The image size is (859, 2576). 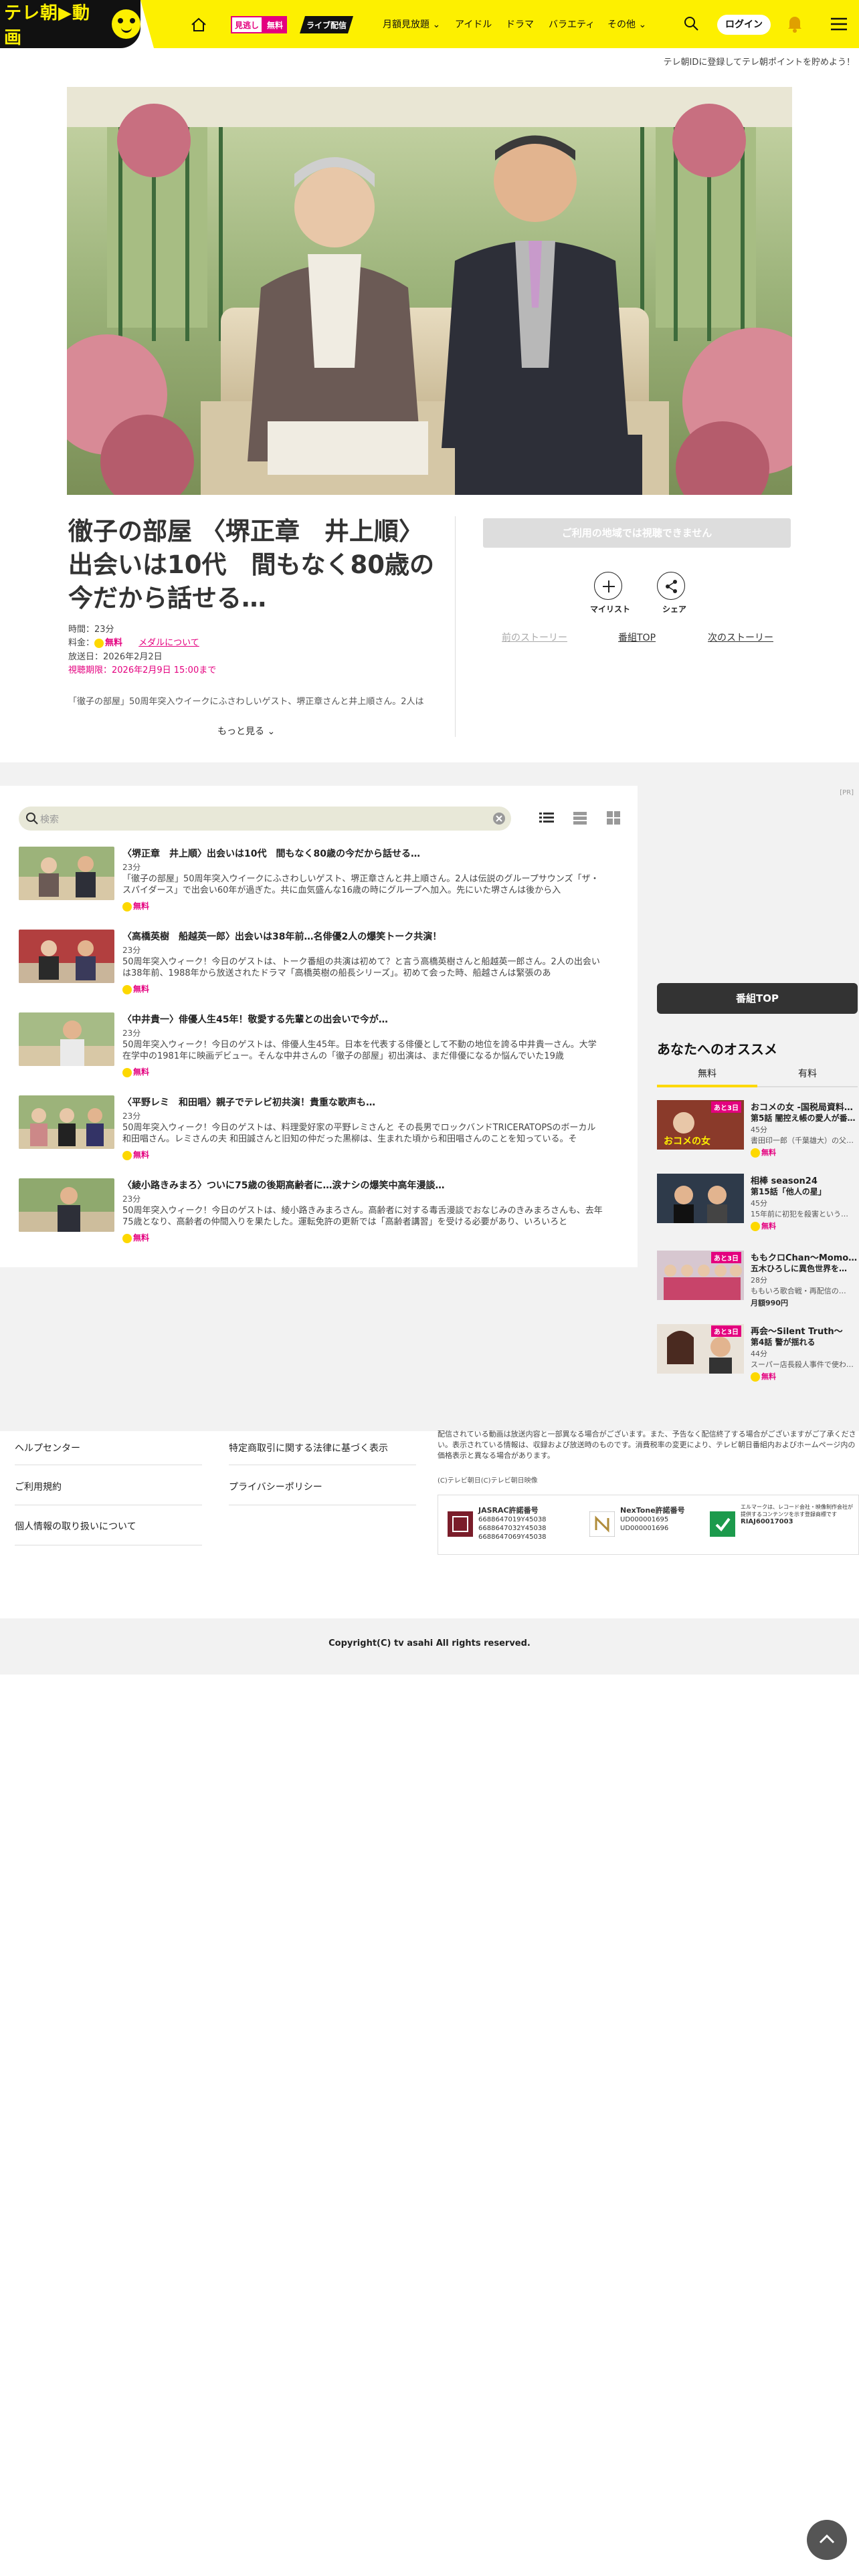 What do you see at coordinates (759, 1129) in the screenshot?
I see `recommend-duration: 45分` at bounding box center [759, 1129].